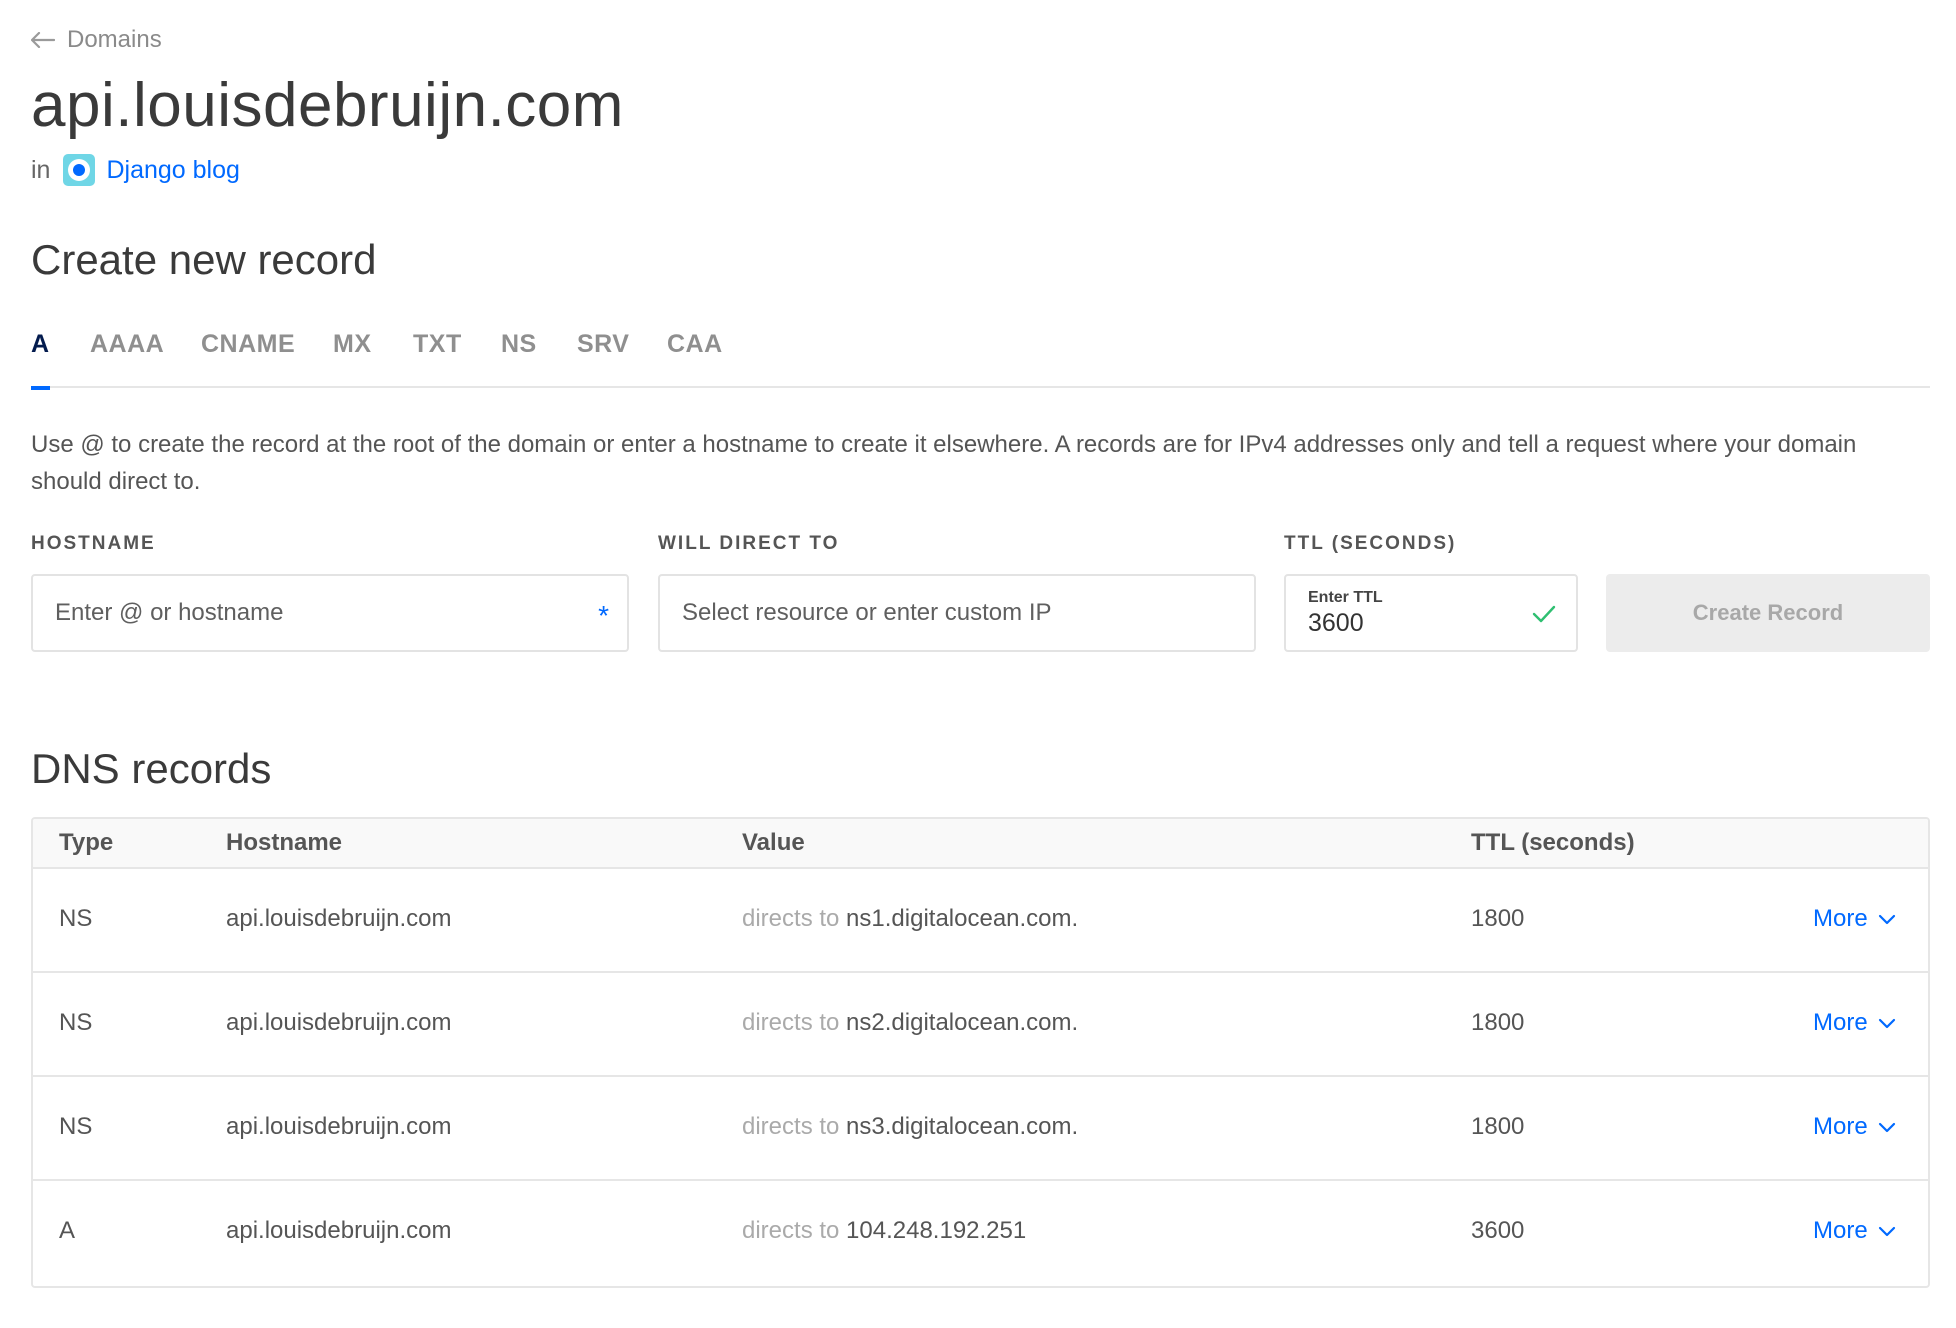  I want to click on direct-to-input: Select resource or enter custom IP, so click(957, 613).